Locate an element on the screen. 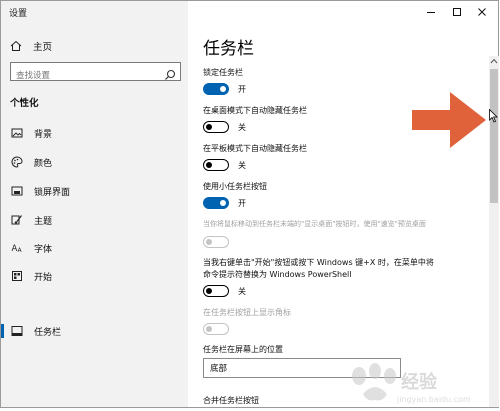 The image size is (500, 411). scroll-up-icon is located at coordinates (494, 62).